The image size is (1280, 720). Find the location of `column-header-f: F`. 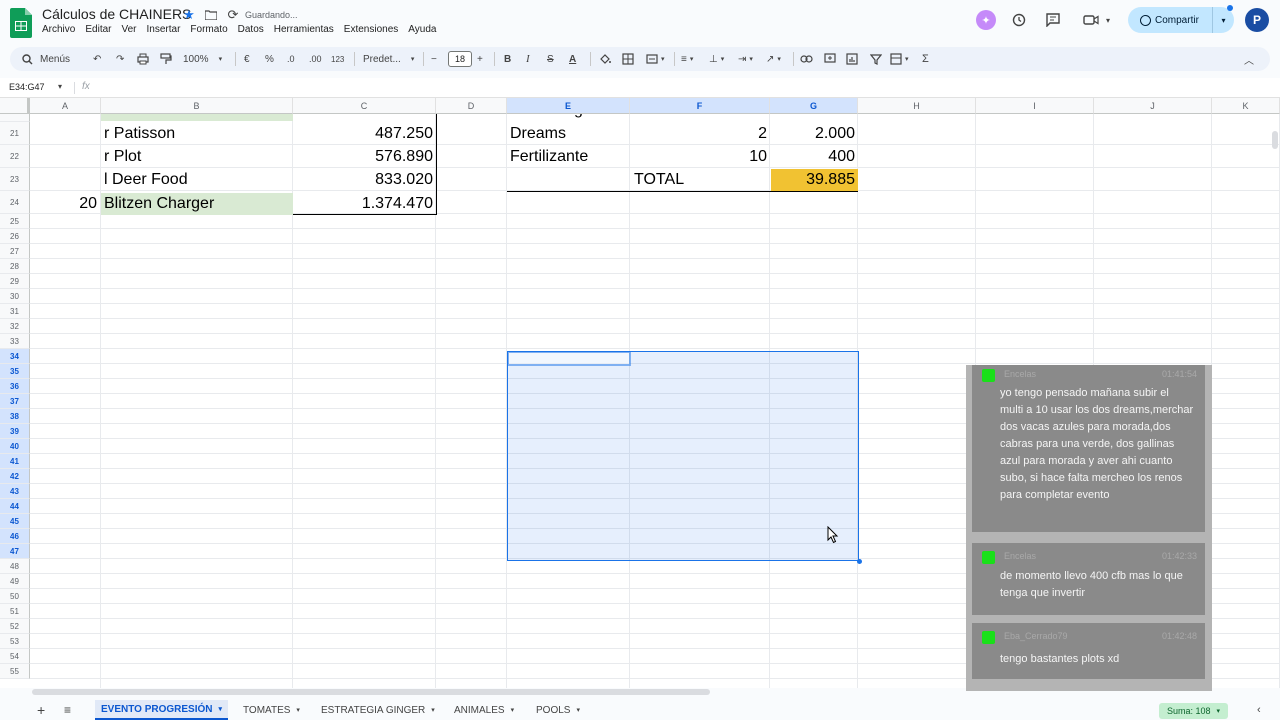

column-header-f: F is located at coordinates (700, 106).